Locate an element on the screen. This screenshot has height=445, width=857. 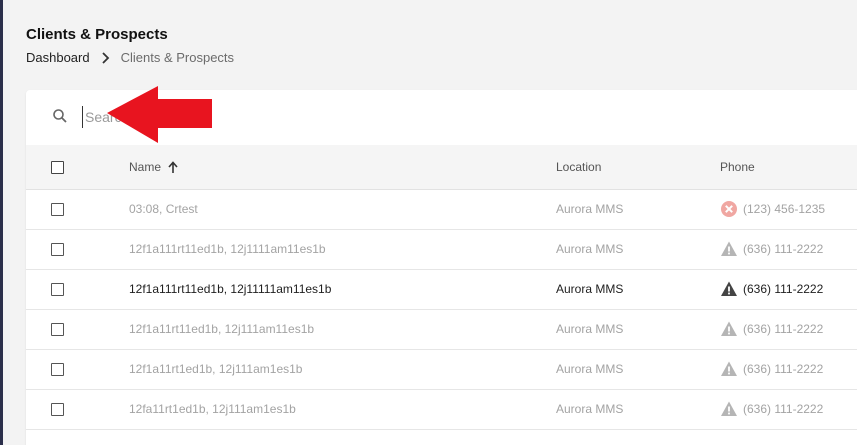
breadcrumb-current: Clients & Prospects is located at coordinates (177, 57).